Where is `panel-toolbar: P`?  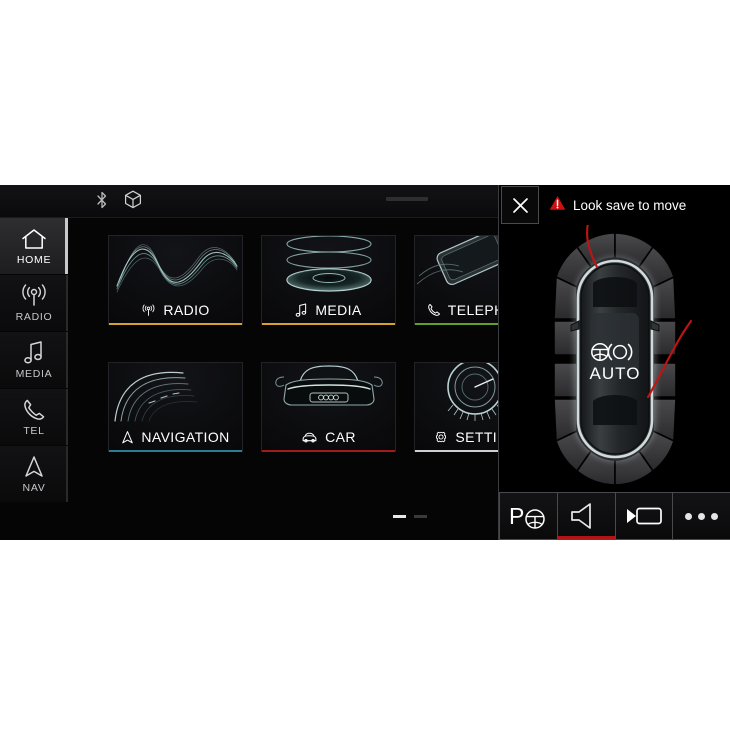
panel-toolbar: P is located at coordinates (614, 516).